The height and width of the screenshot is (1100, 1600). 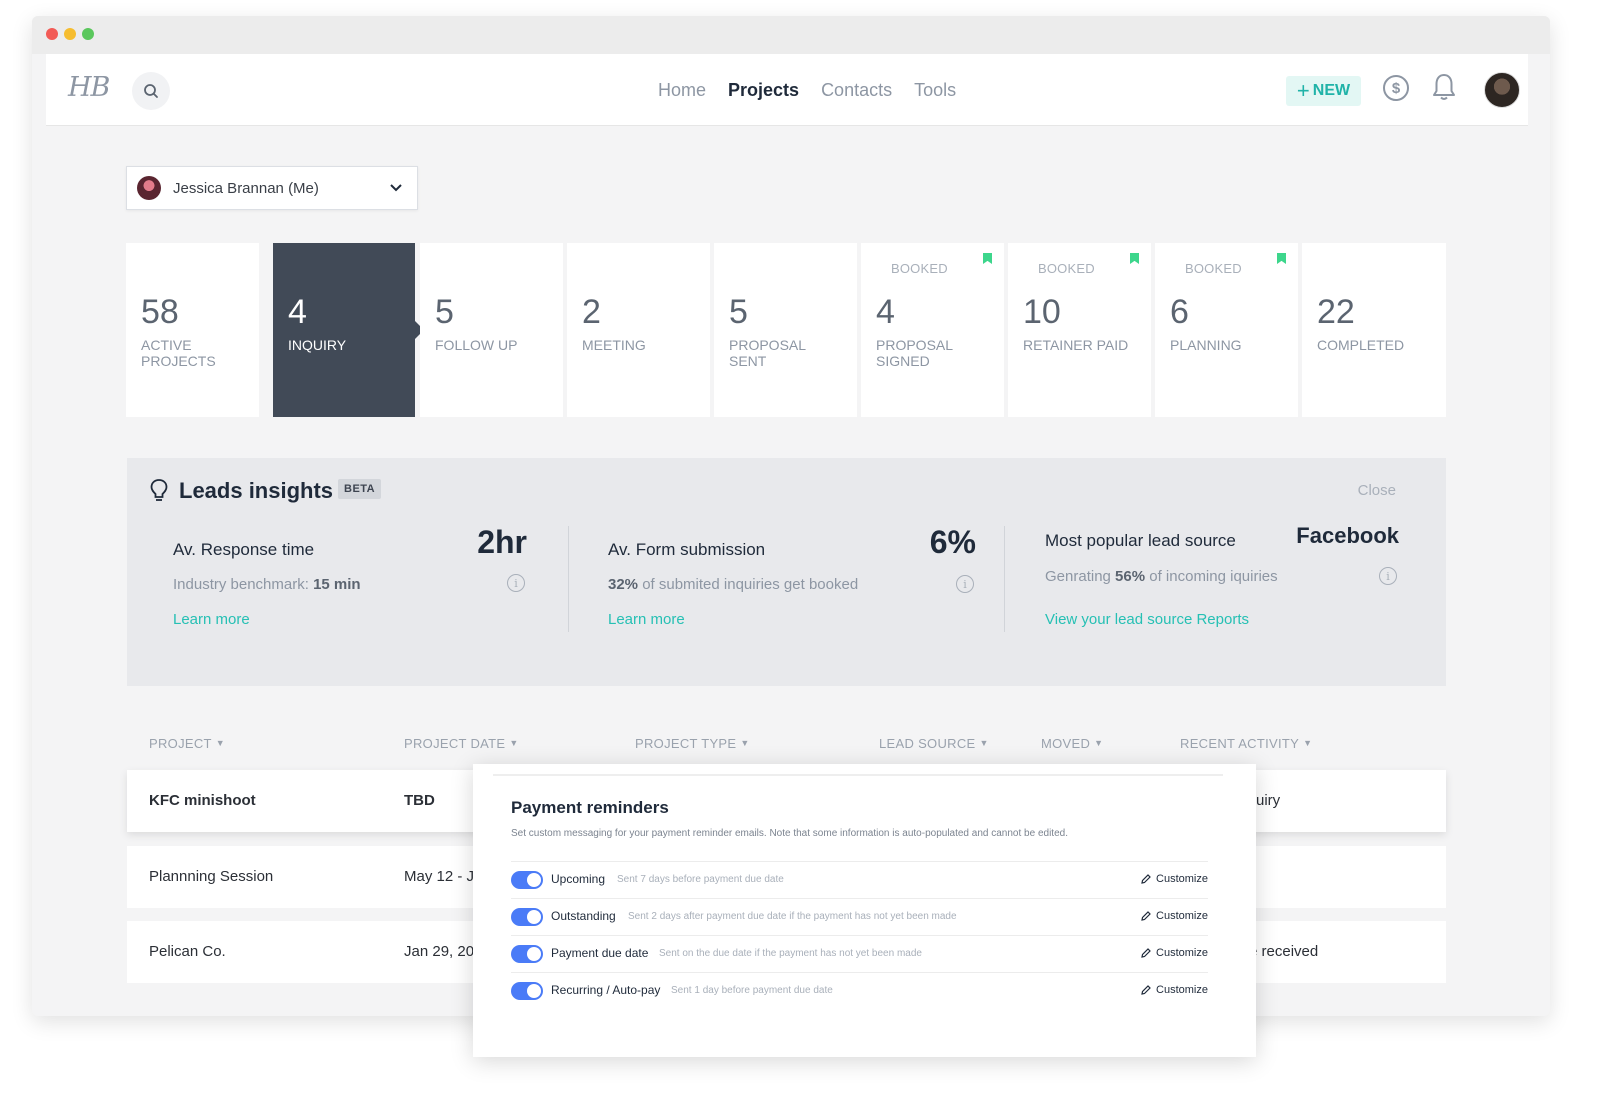 What do you see at coordinates (70, 34) in the screenshot?
I see `minimize-window-icon` at bounding box center [70, 34].